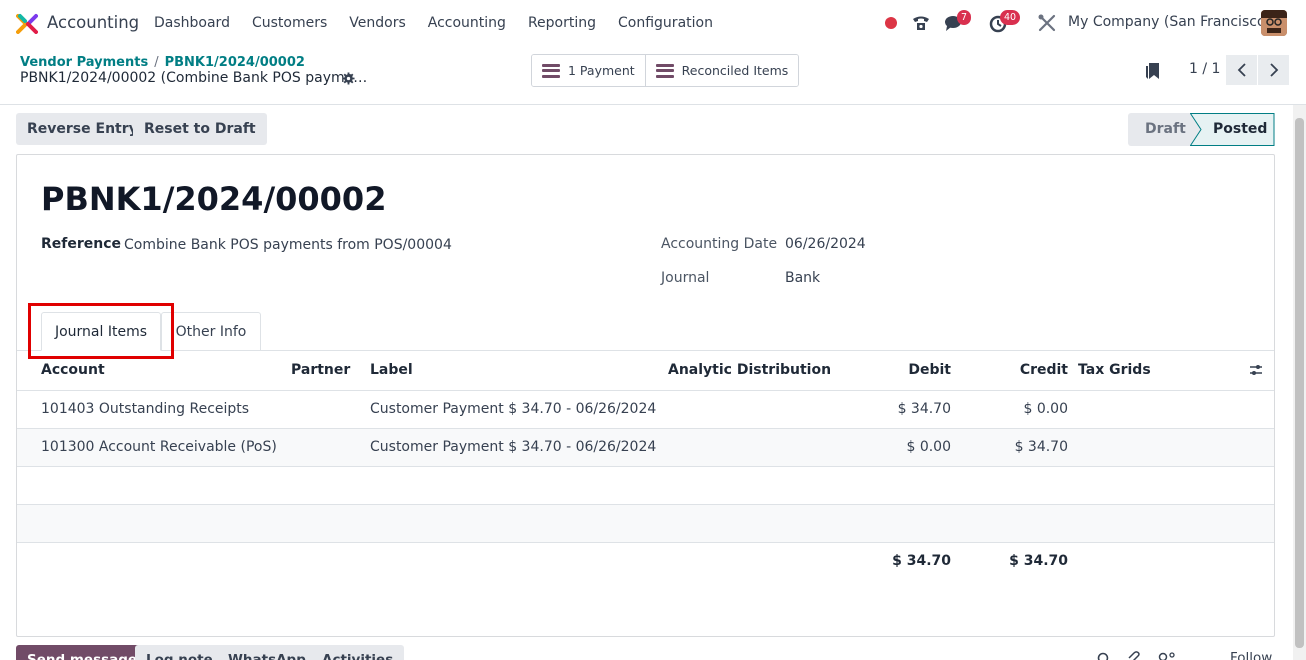  Describe the element at coordinates (1169, 22) in the screenshot. I see `company-switcher: My Company (San Francisco)` at that location.